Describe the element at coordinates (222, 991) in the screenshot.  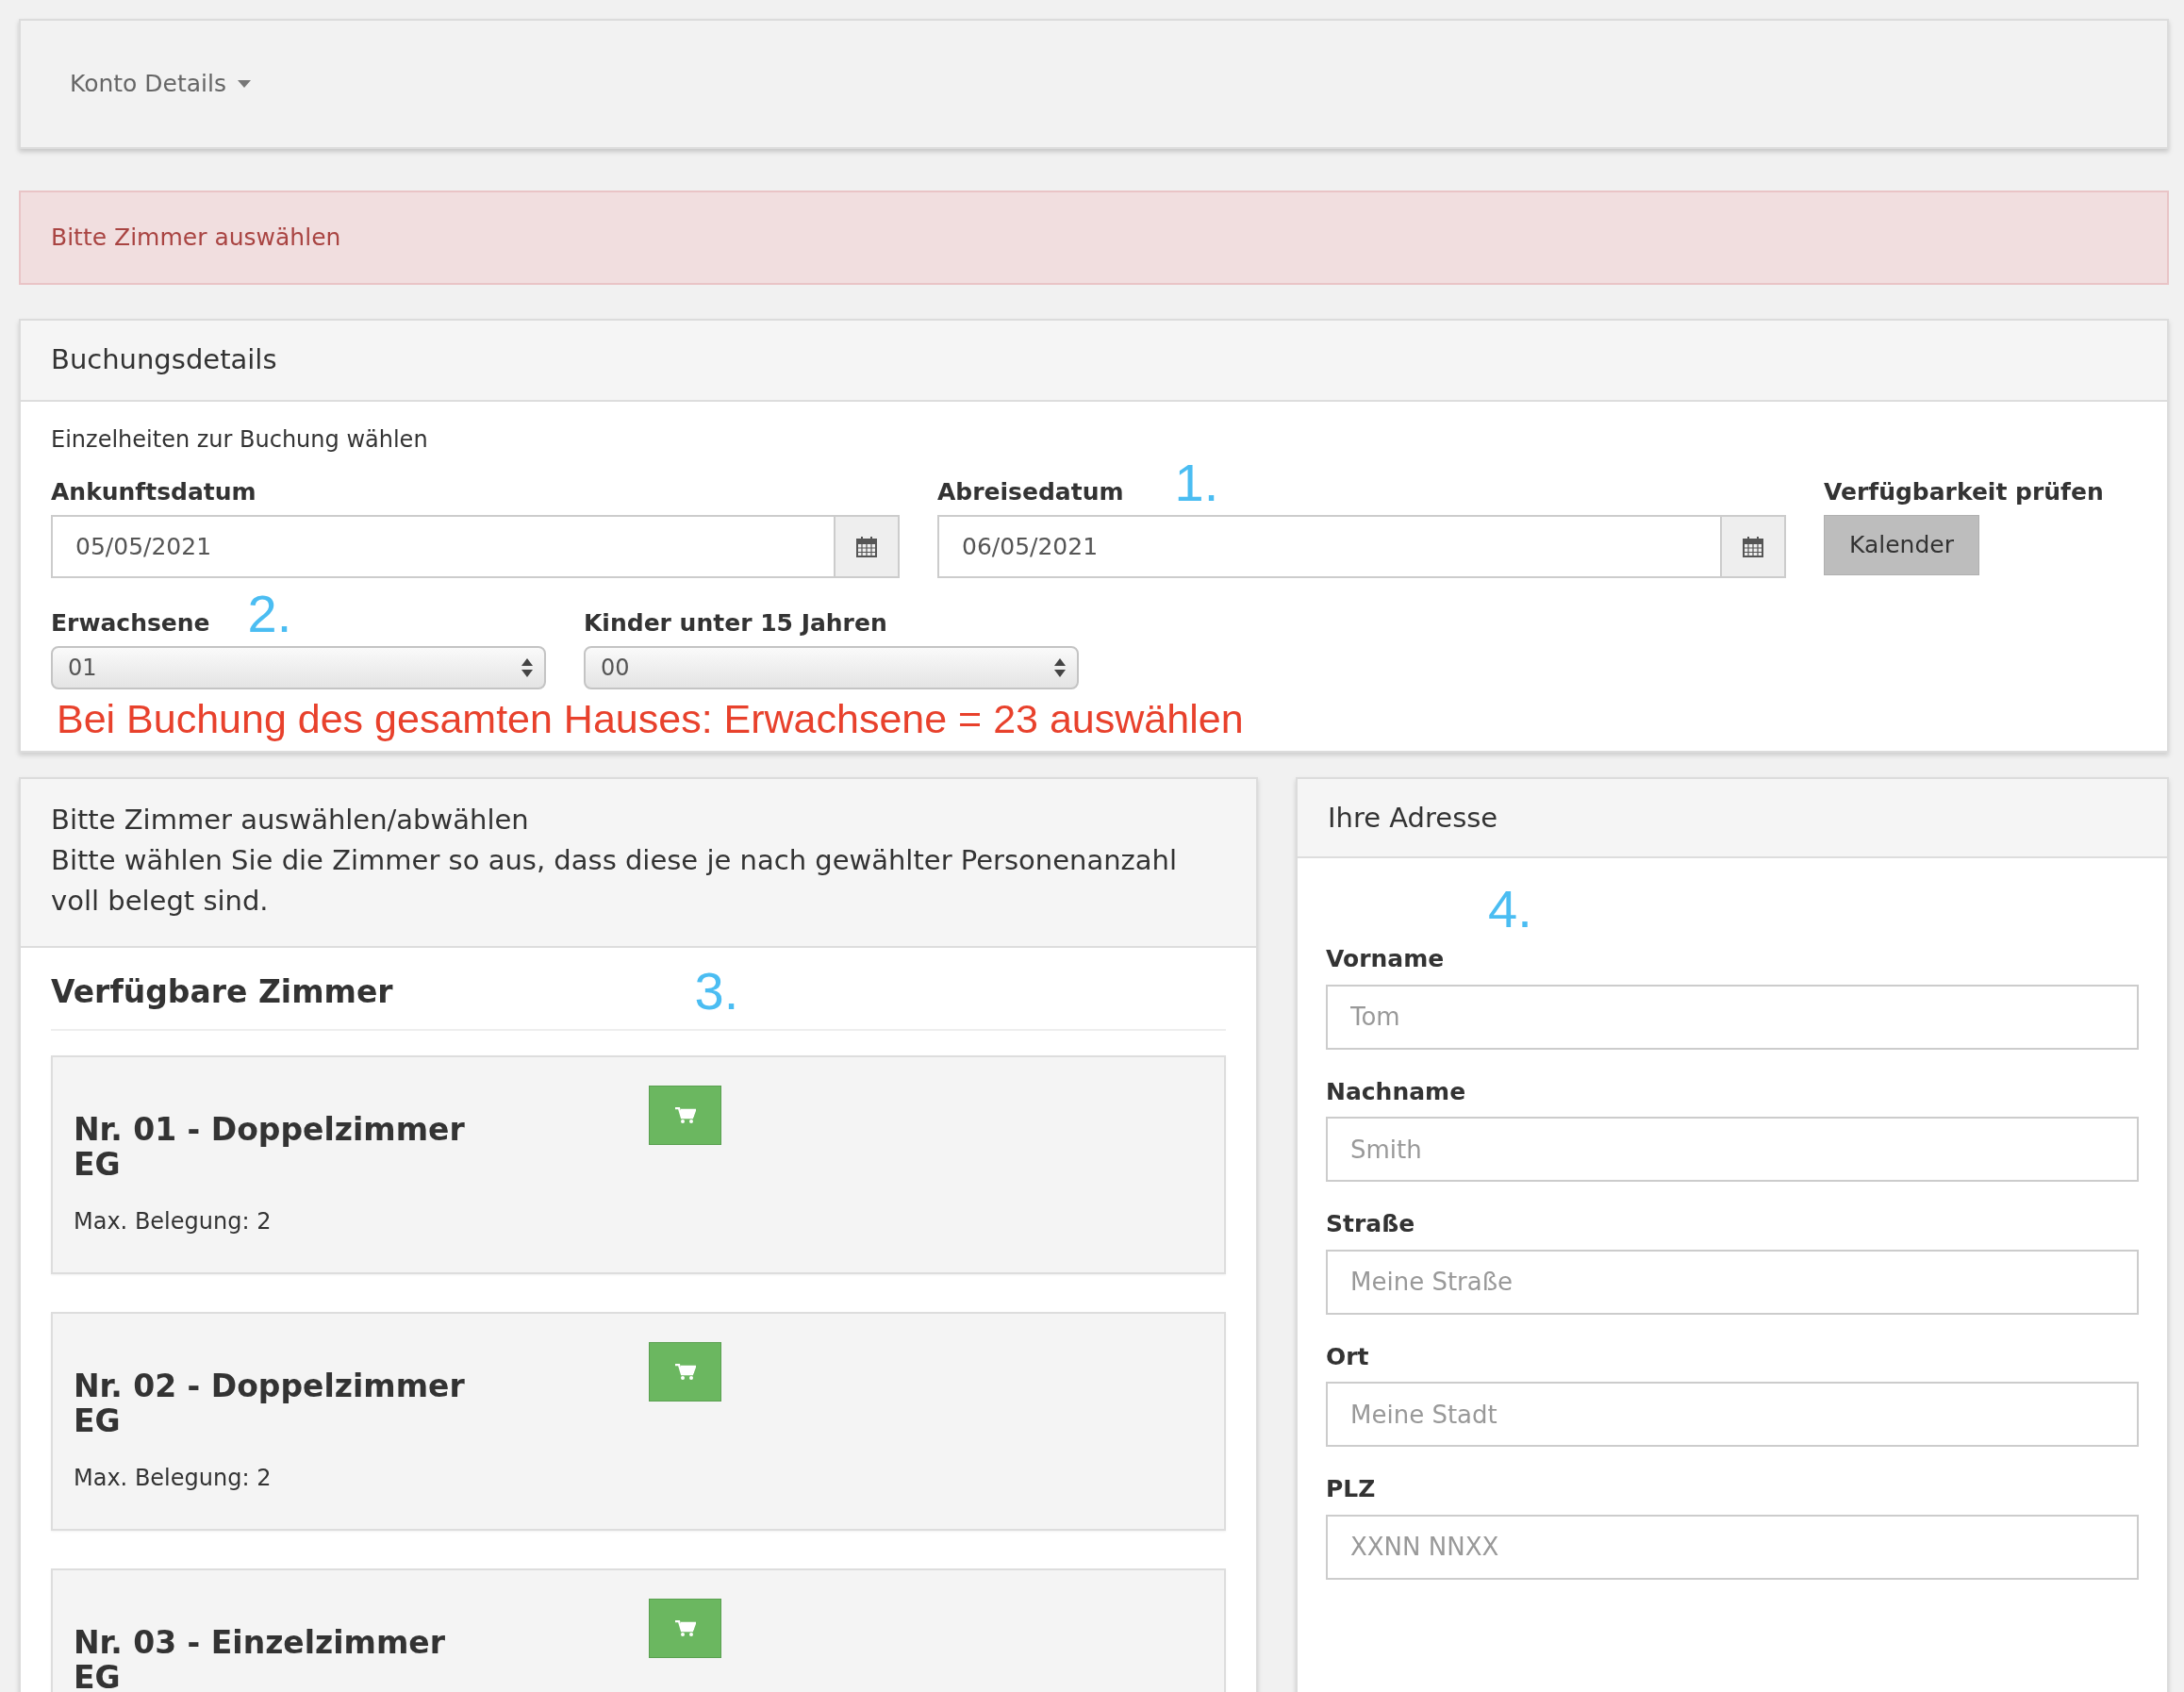
I see `section-heading: Verfügbare Zimmer` at that location.